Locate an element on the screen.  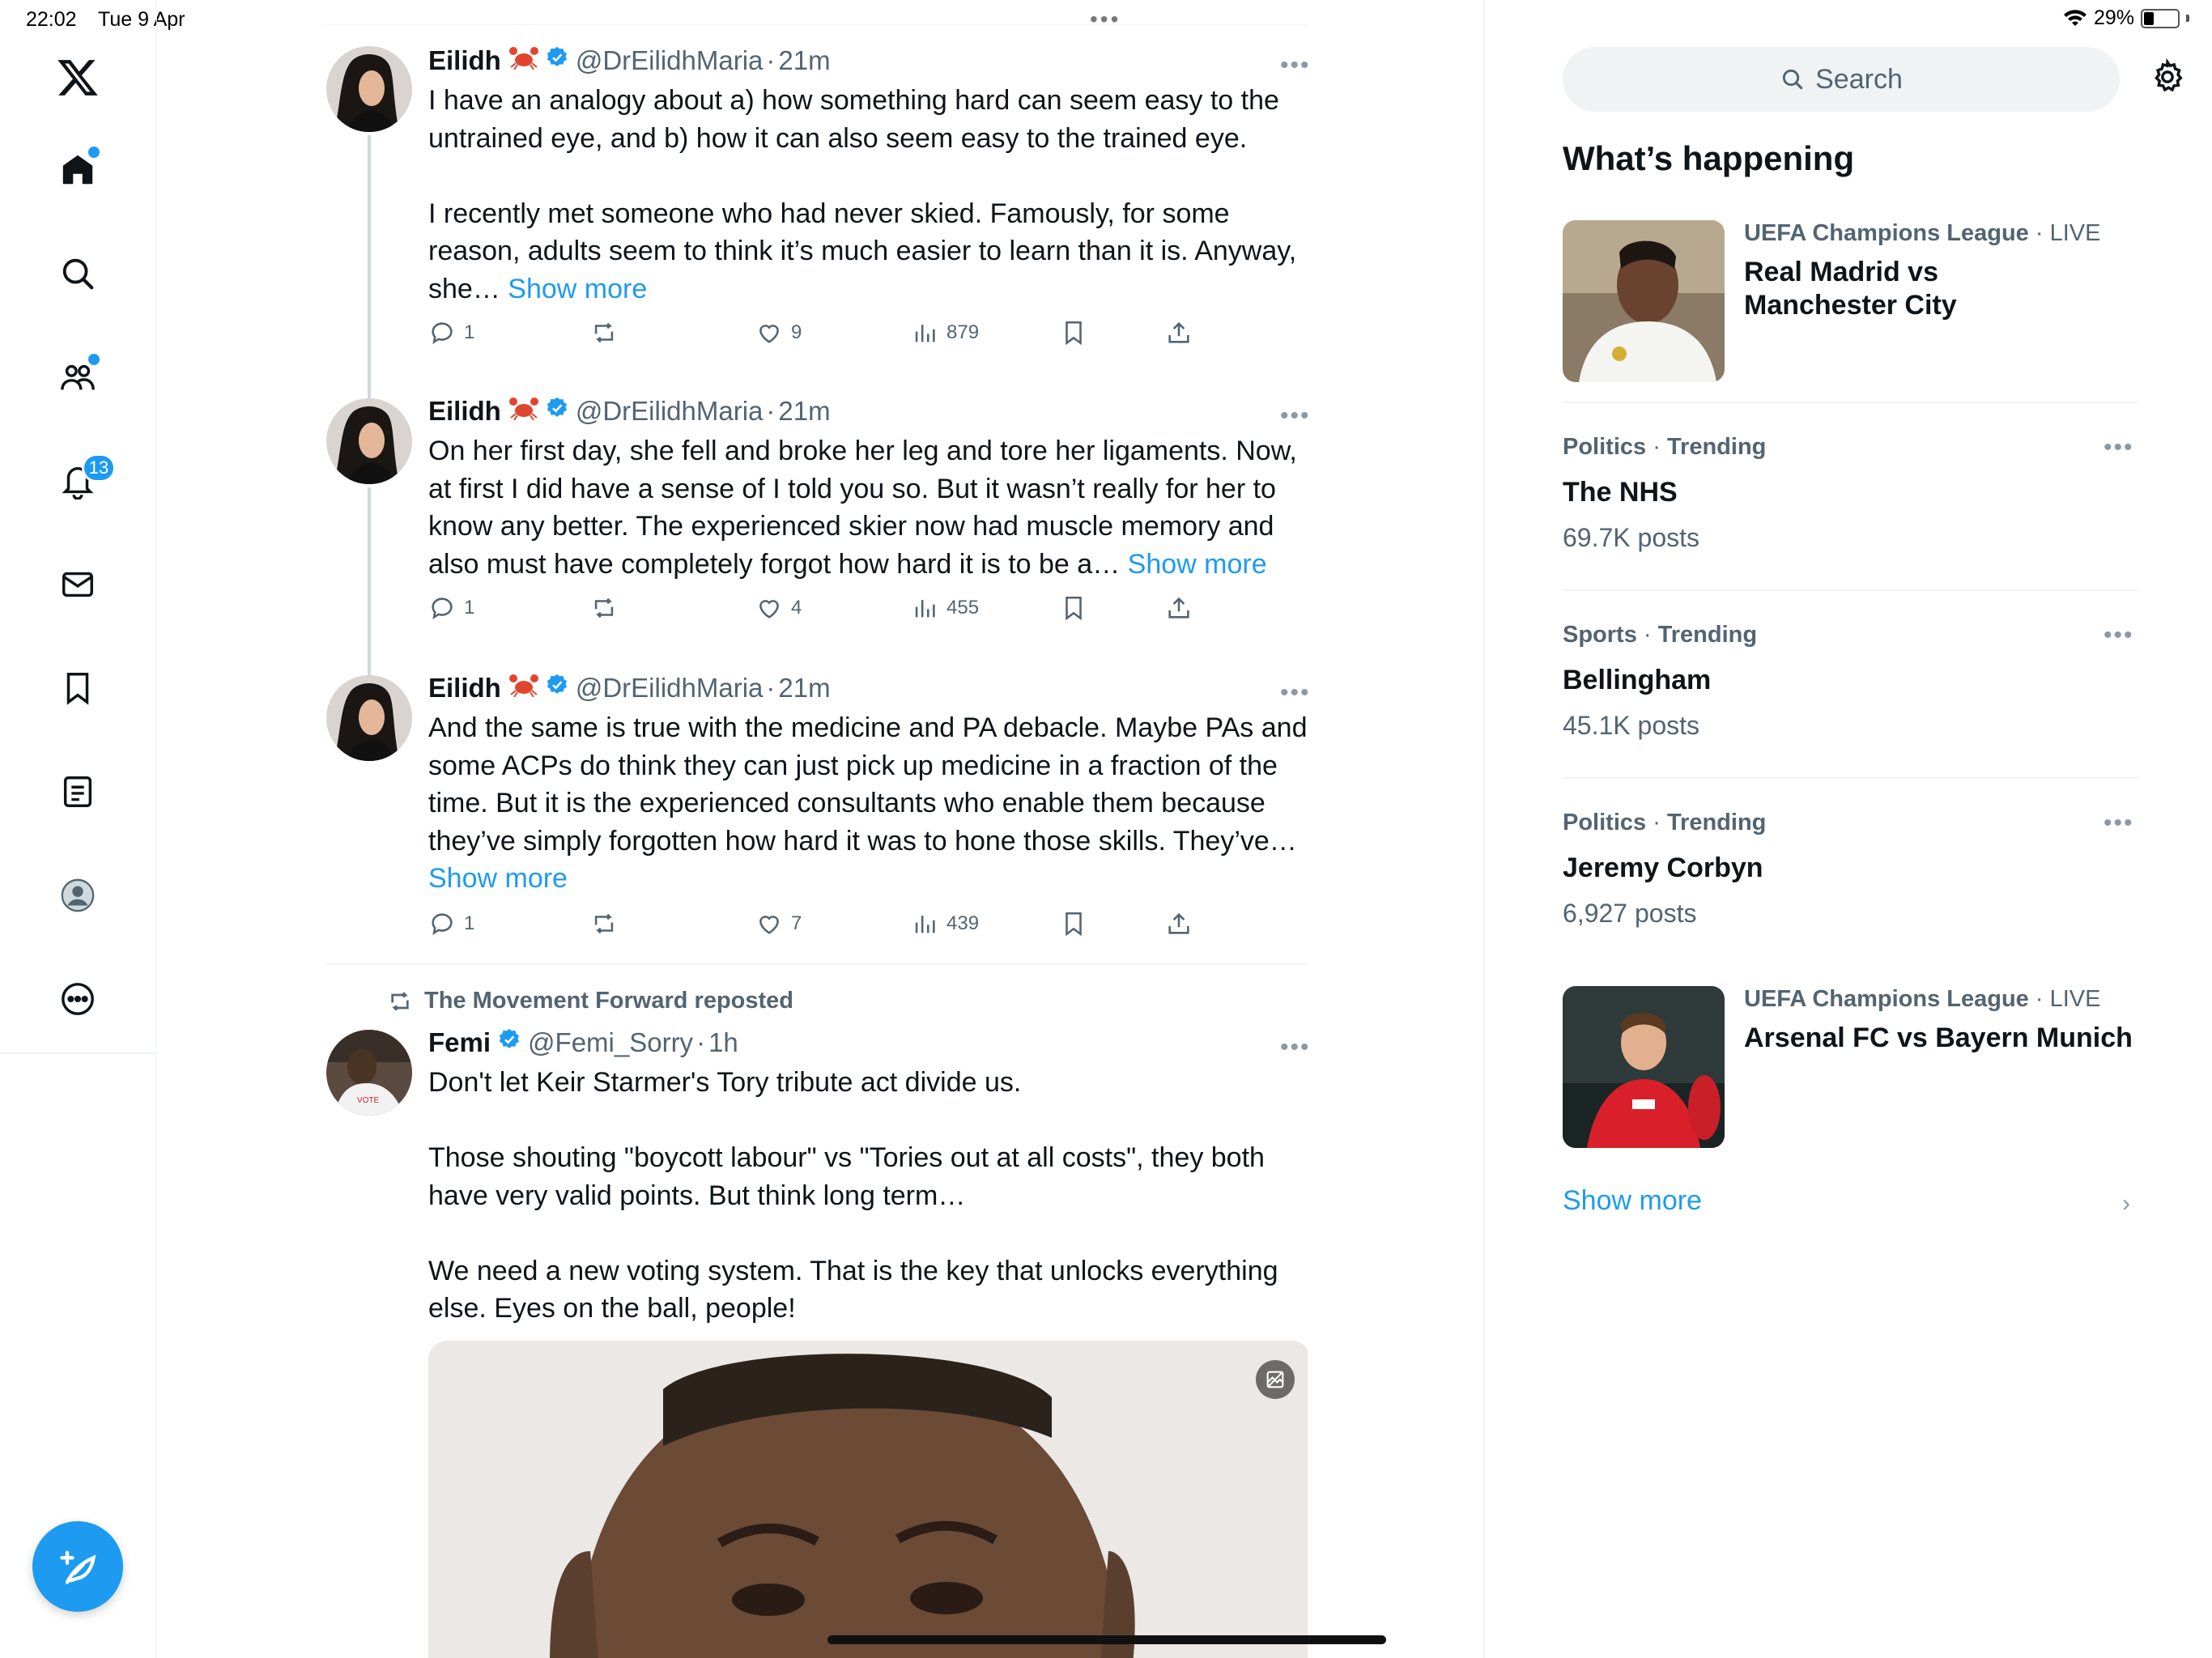
search-nav-icon is located at coordinates (77, 273).